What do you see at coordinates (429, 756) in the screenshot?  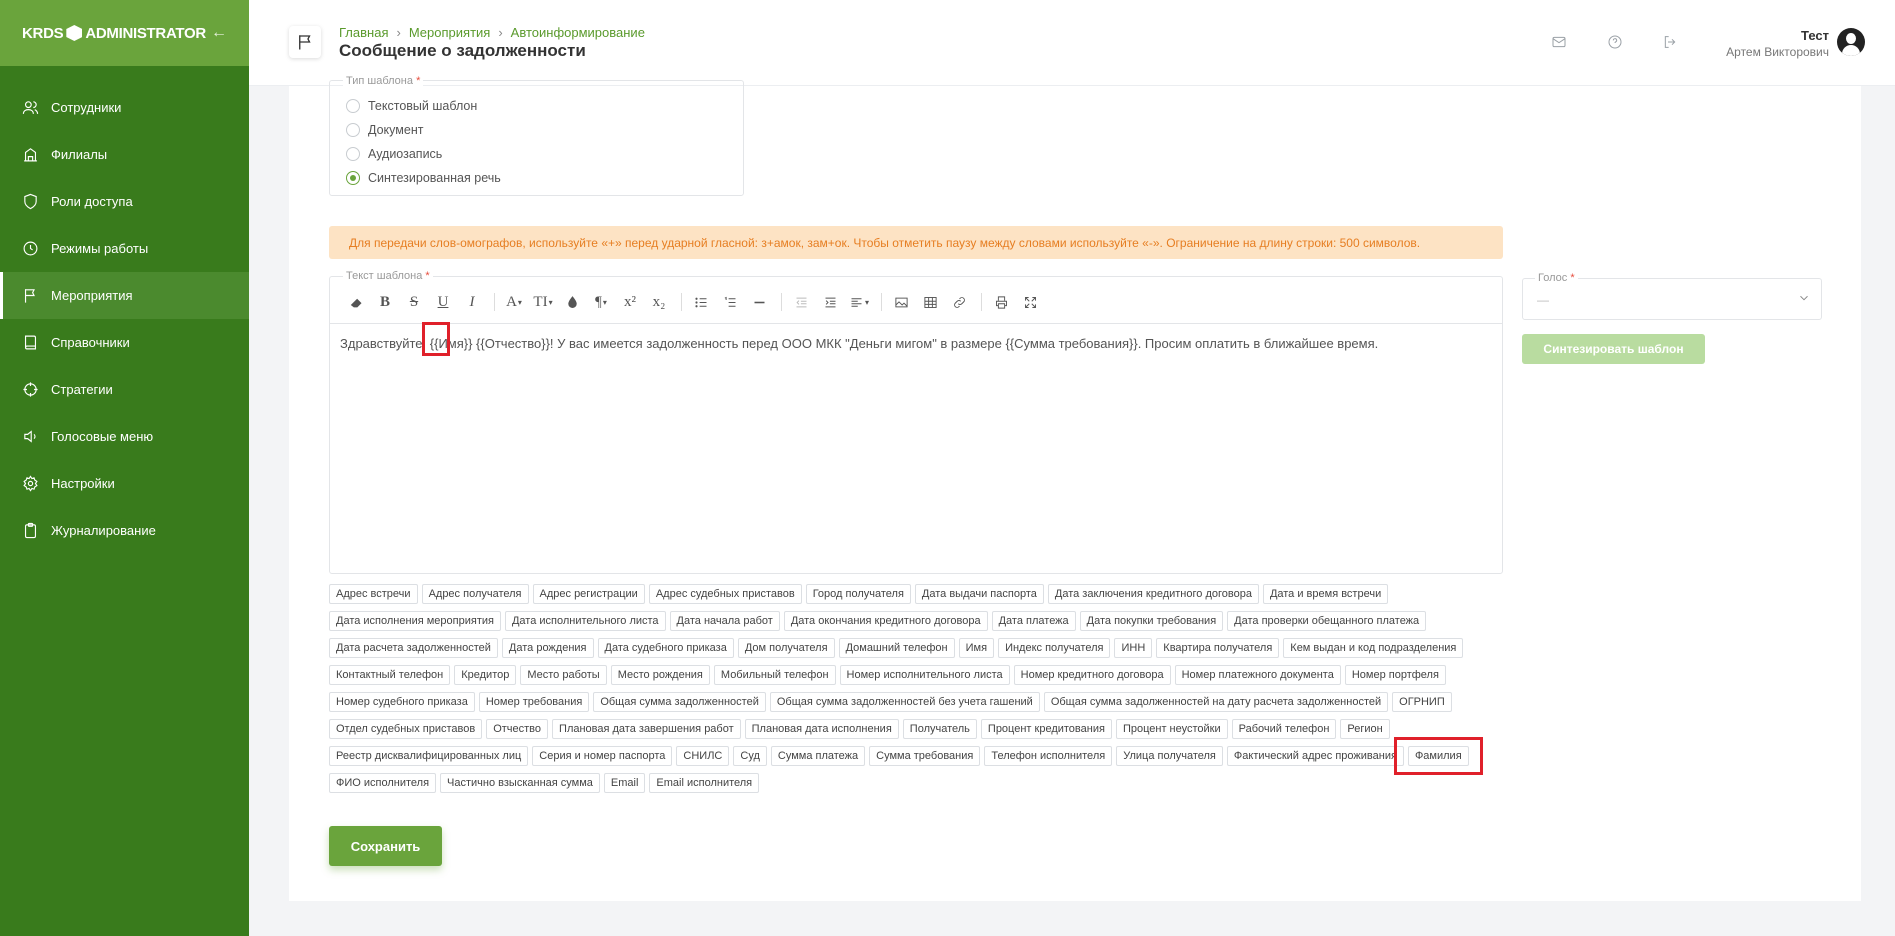 I see `variable-tag: Реестр дисквалифицированных лиц` at bounding box center [429, 756].